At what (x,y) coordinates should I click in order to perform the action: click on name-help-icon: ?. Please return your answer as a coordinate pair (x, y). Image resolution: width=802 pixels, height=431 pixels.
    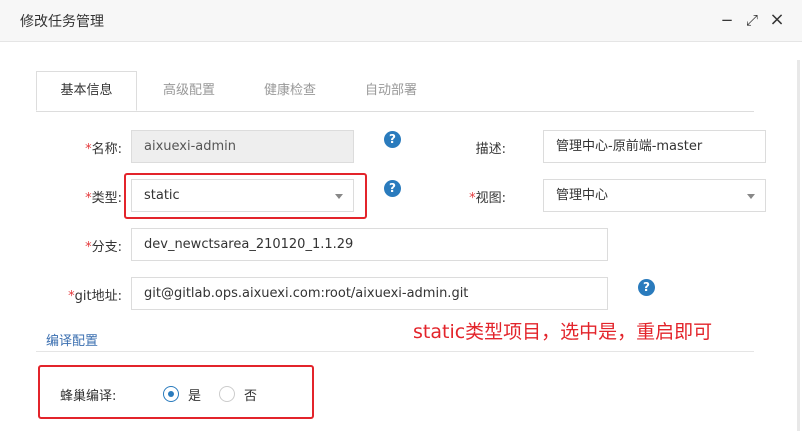
    Looking at the image, I should click on (392, 139).